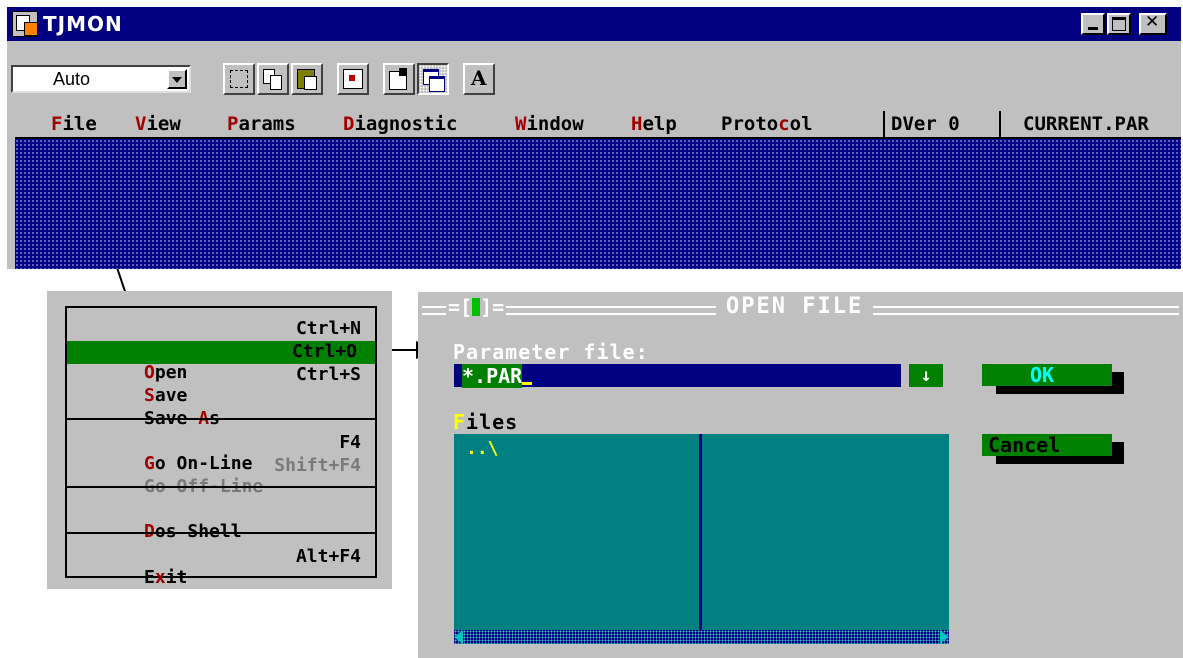 The width and height of the screenshot is (1183, 658). Describe the element at coordinates (223, 453) in the screenshot. I see `menu-item-go-online: Go On-Line F4` at that location.